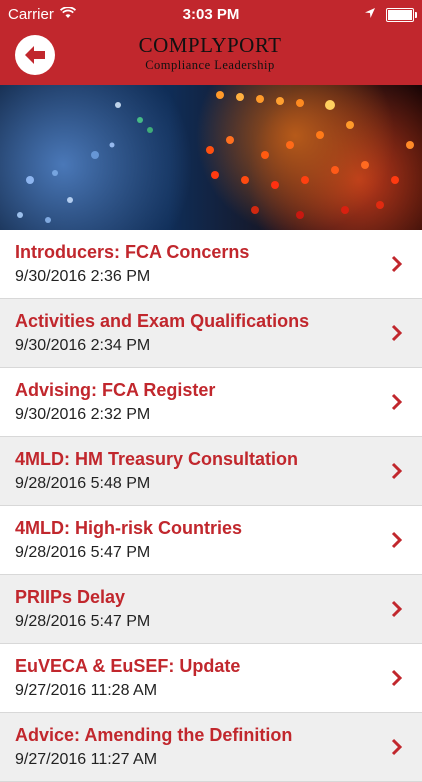 This screenshot has width=422, height=782. What do you see at coordinates (83, 414) in the screenshot?
I see `article-date: 9/30/2016 2:32 PM` at bounding box center [83, 414].